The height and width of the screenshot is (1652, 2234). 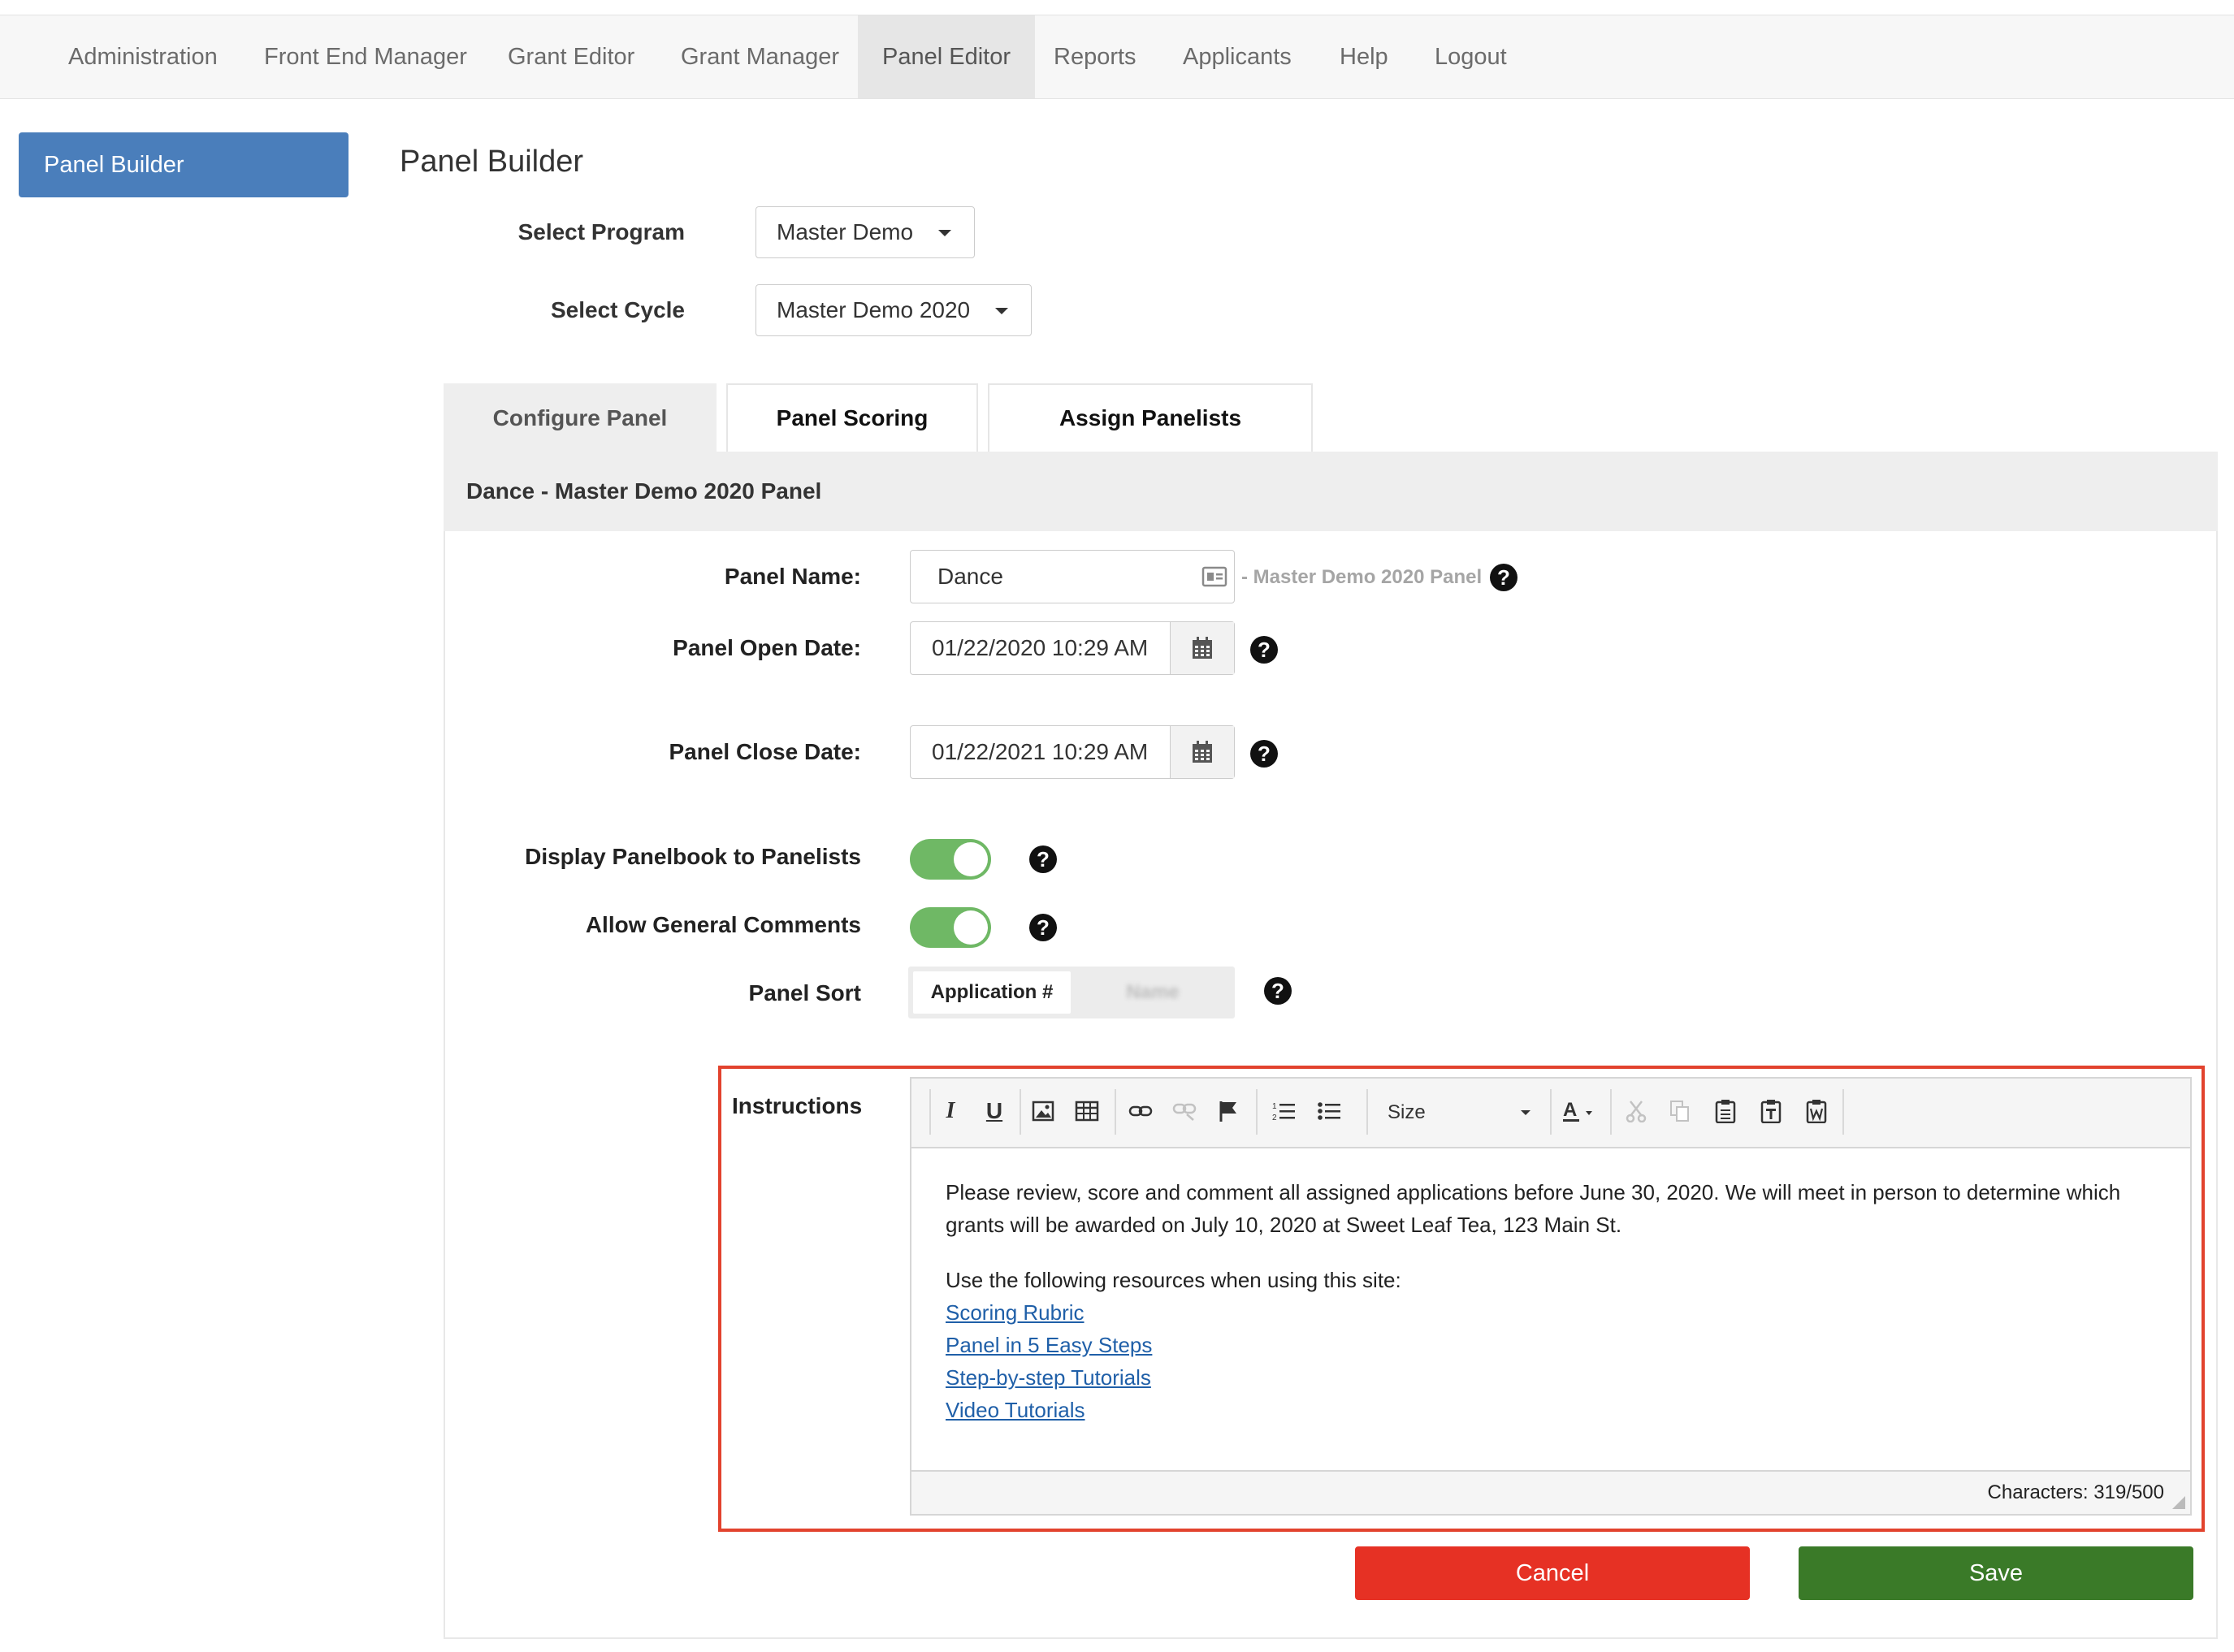 I want to click on select-cycle-dropdown: Master Demo 2020, so click(x=894, y=310).